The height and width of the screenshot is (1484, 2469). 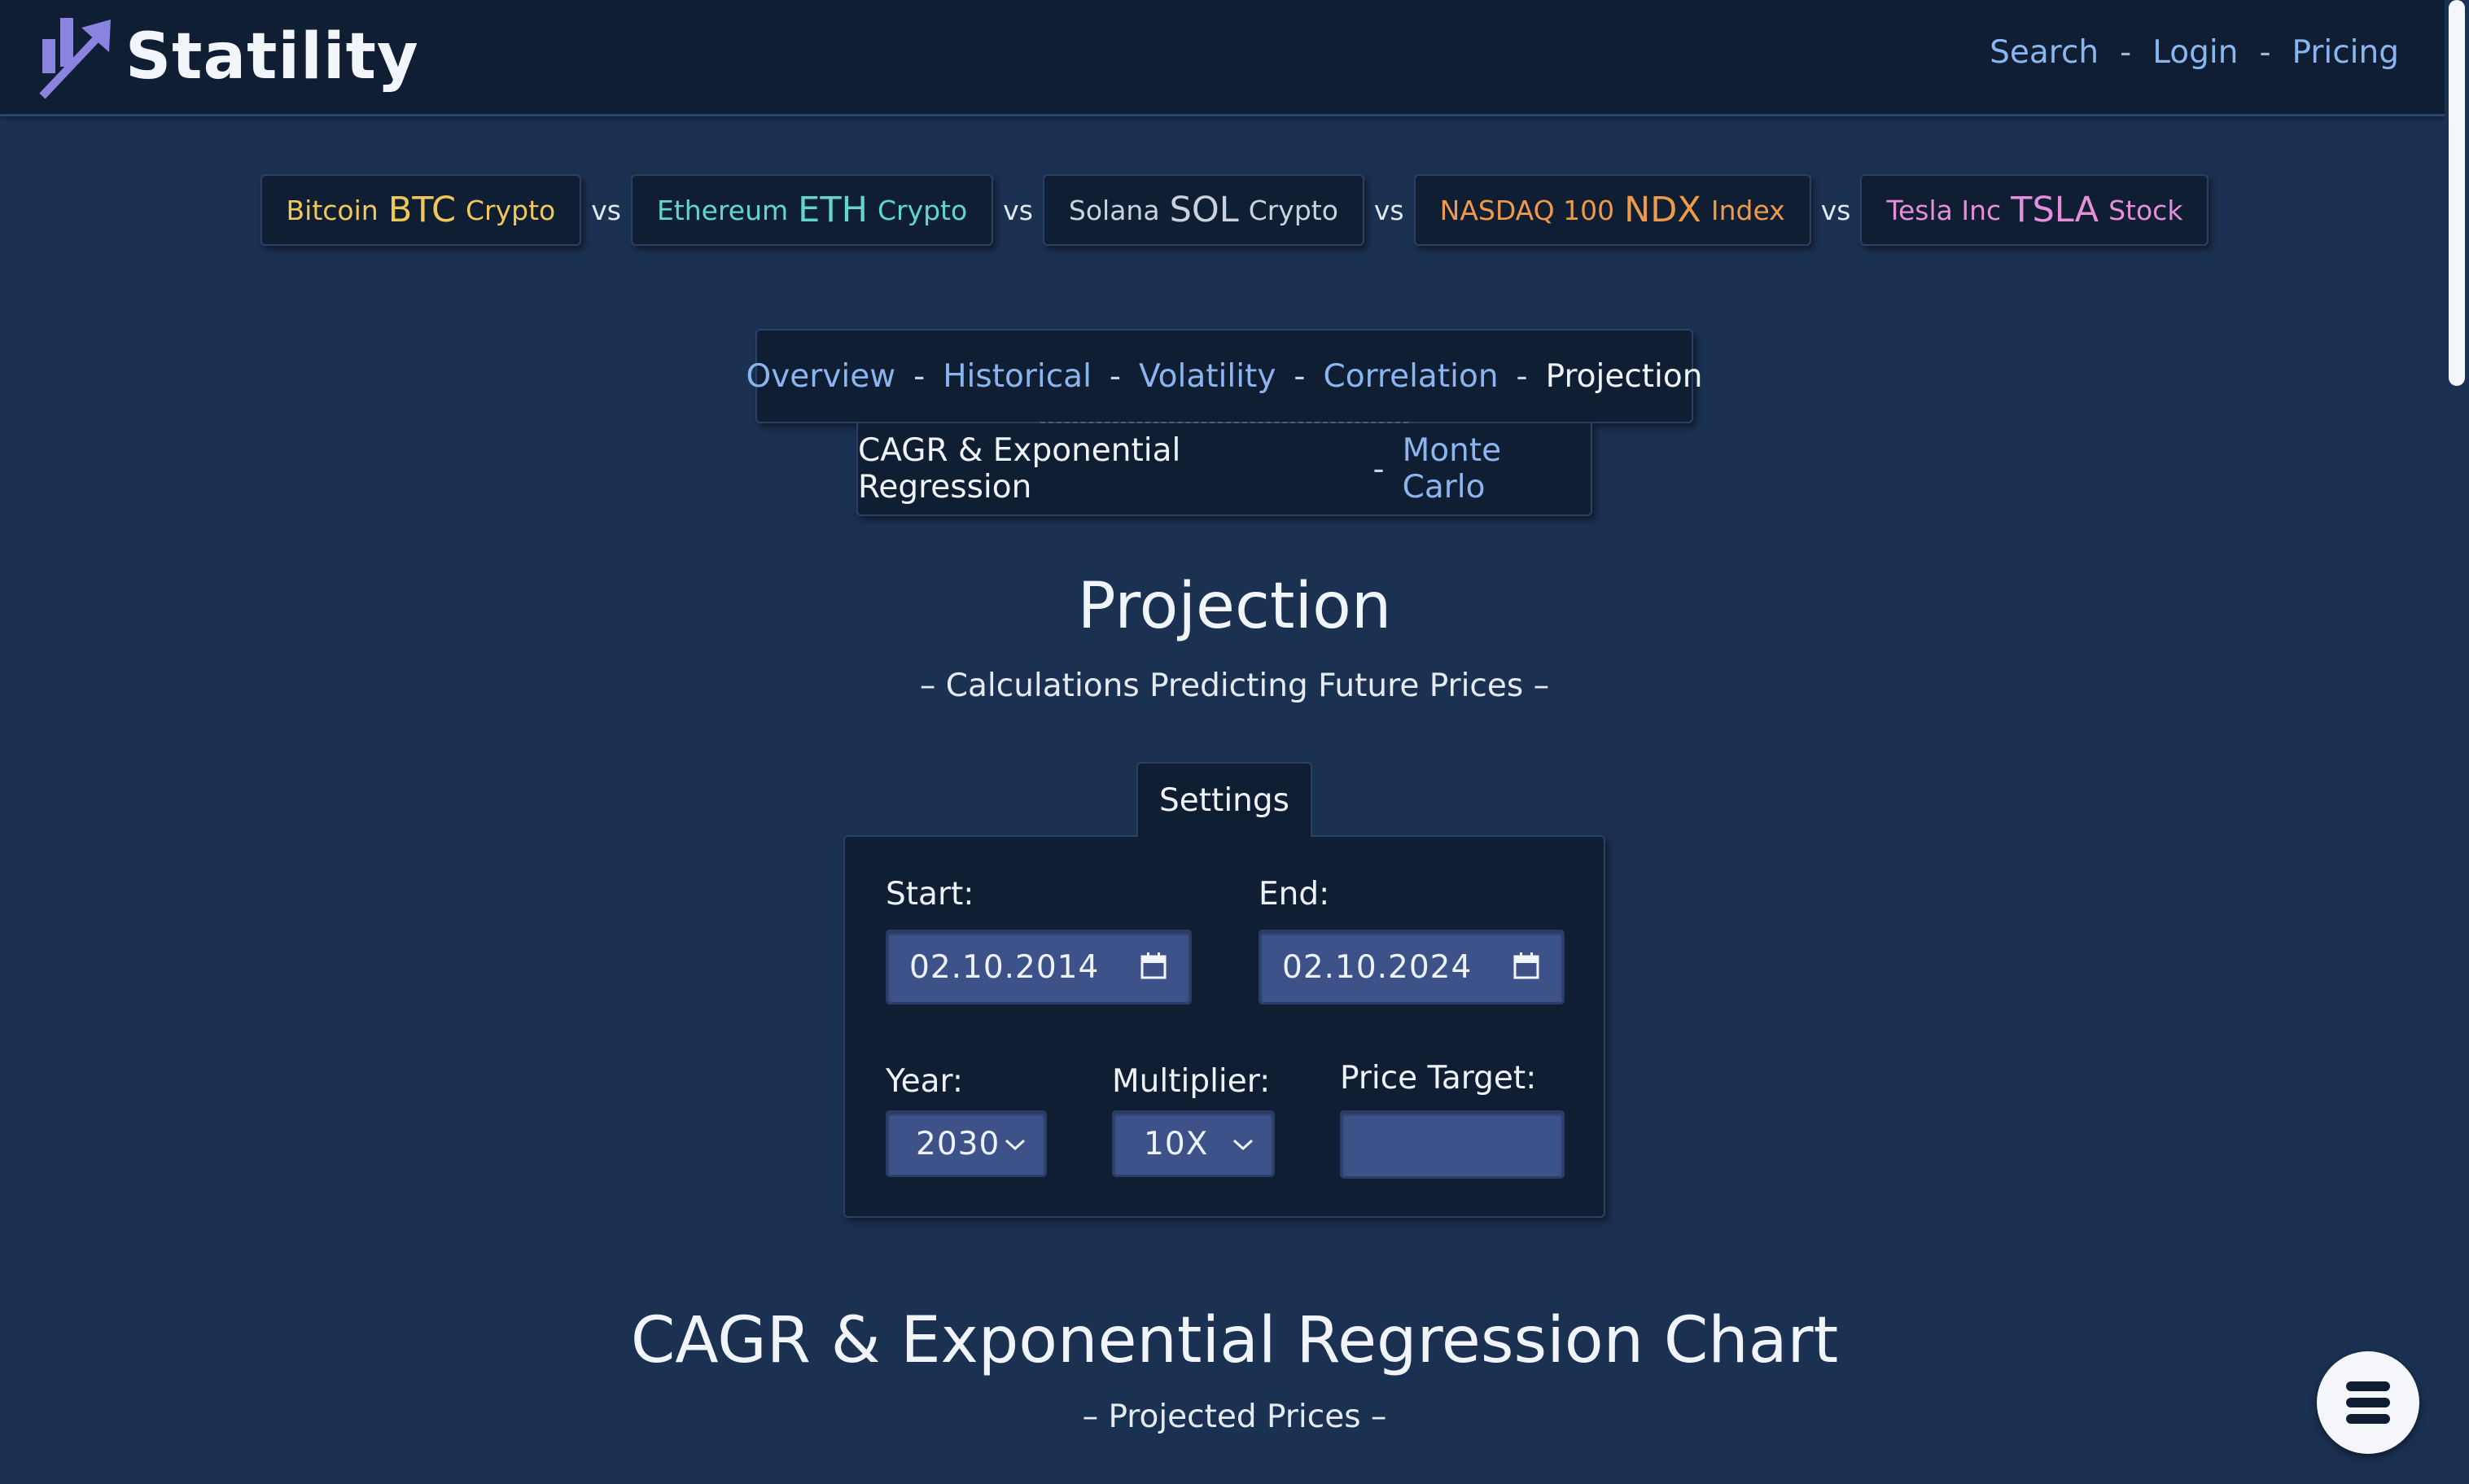 I want to click on chart-section-subtitle: – Projected Prices –, so click(x=1234, y=1417).